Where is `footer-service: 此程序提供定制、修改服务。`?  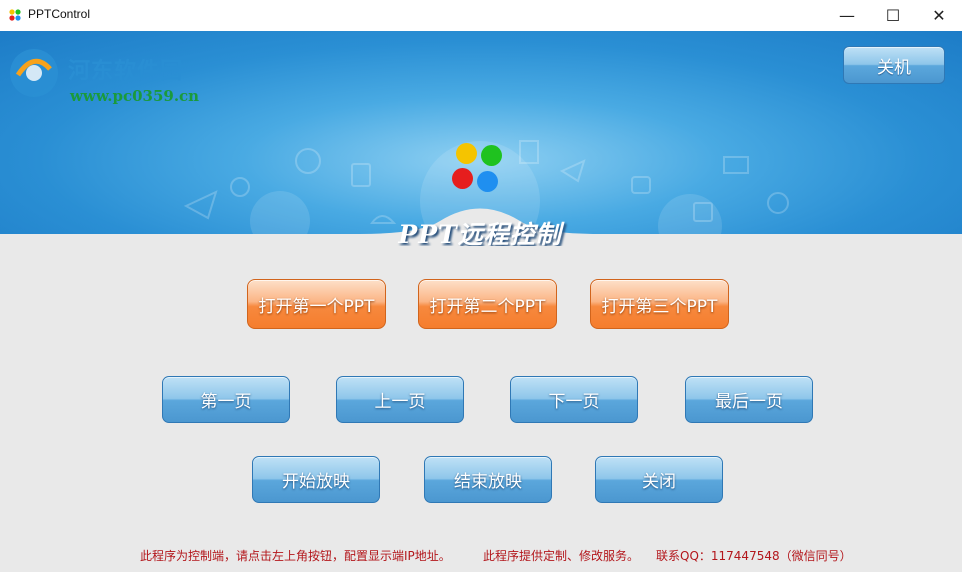 footer-service: 此程序提供定制、修改服务。 is located at coordinates (561, 556).